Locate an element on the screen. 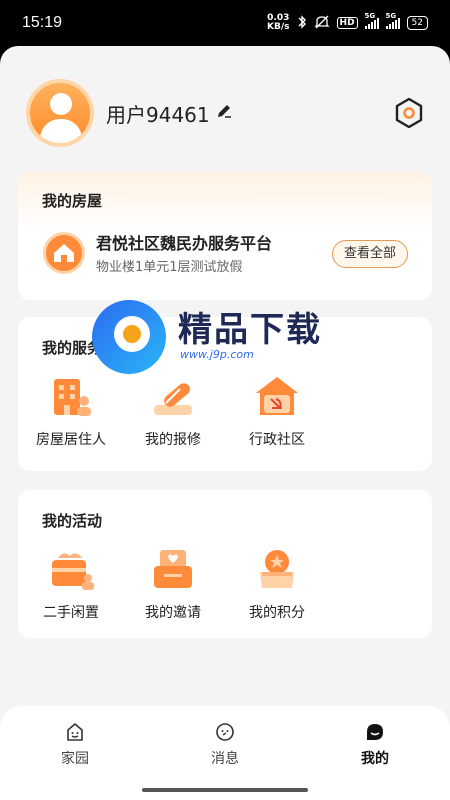 The height and width of the screenshot is (800, 450). tab-home: 家园 is located at coordinates (75, 745).